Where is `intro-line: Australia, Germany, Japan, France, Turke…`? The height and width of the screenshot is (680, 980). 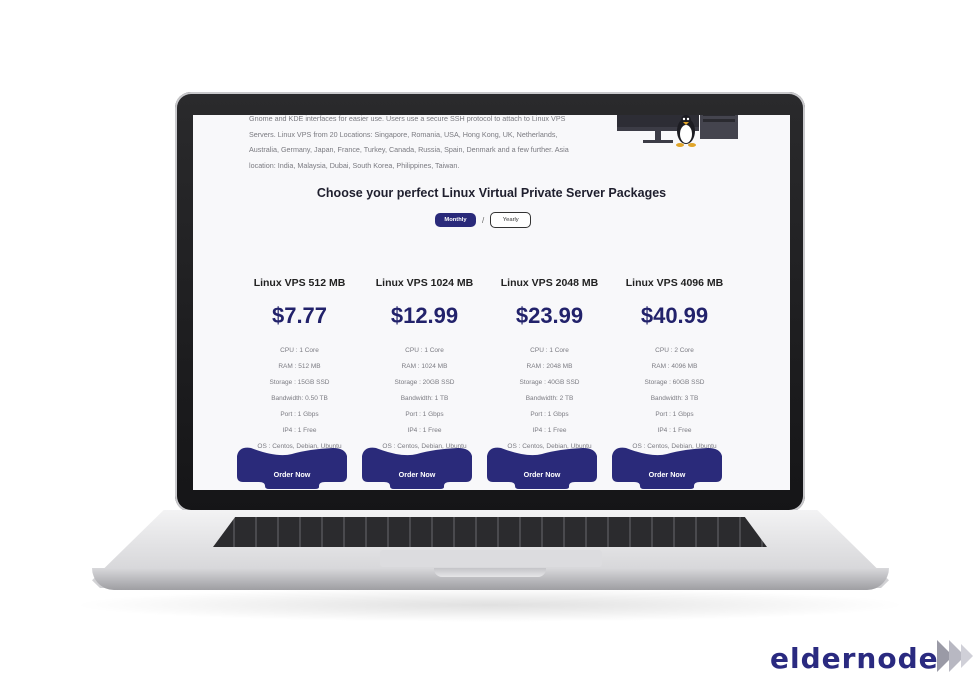 intro-line: Australia, Germany, Japan, France, Turke… is located at coordinates (409, 150).